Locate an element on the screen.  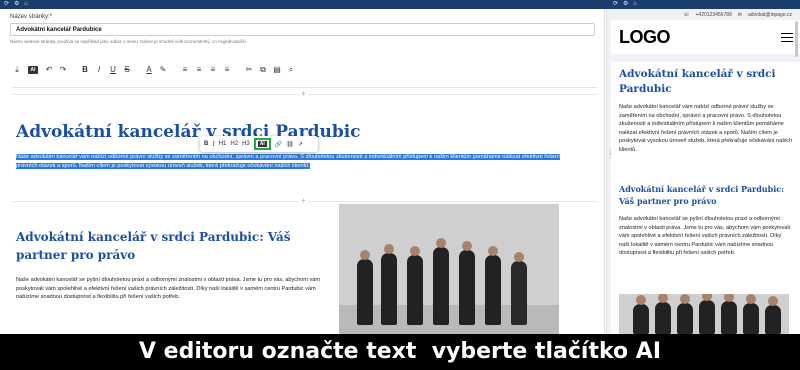
download-icon: ⤓ is located at coordinates (17, 70).